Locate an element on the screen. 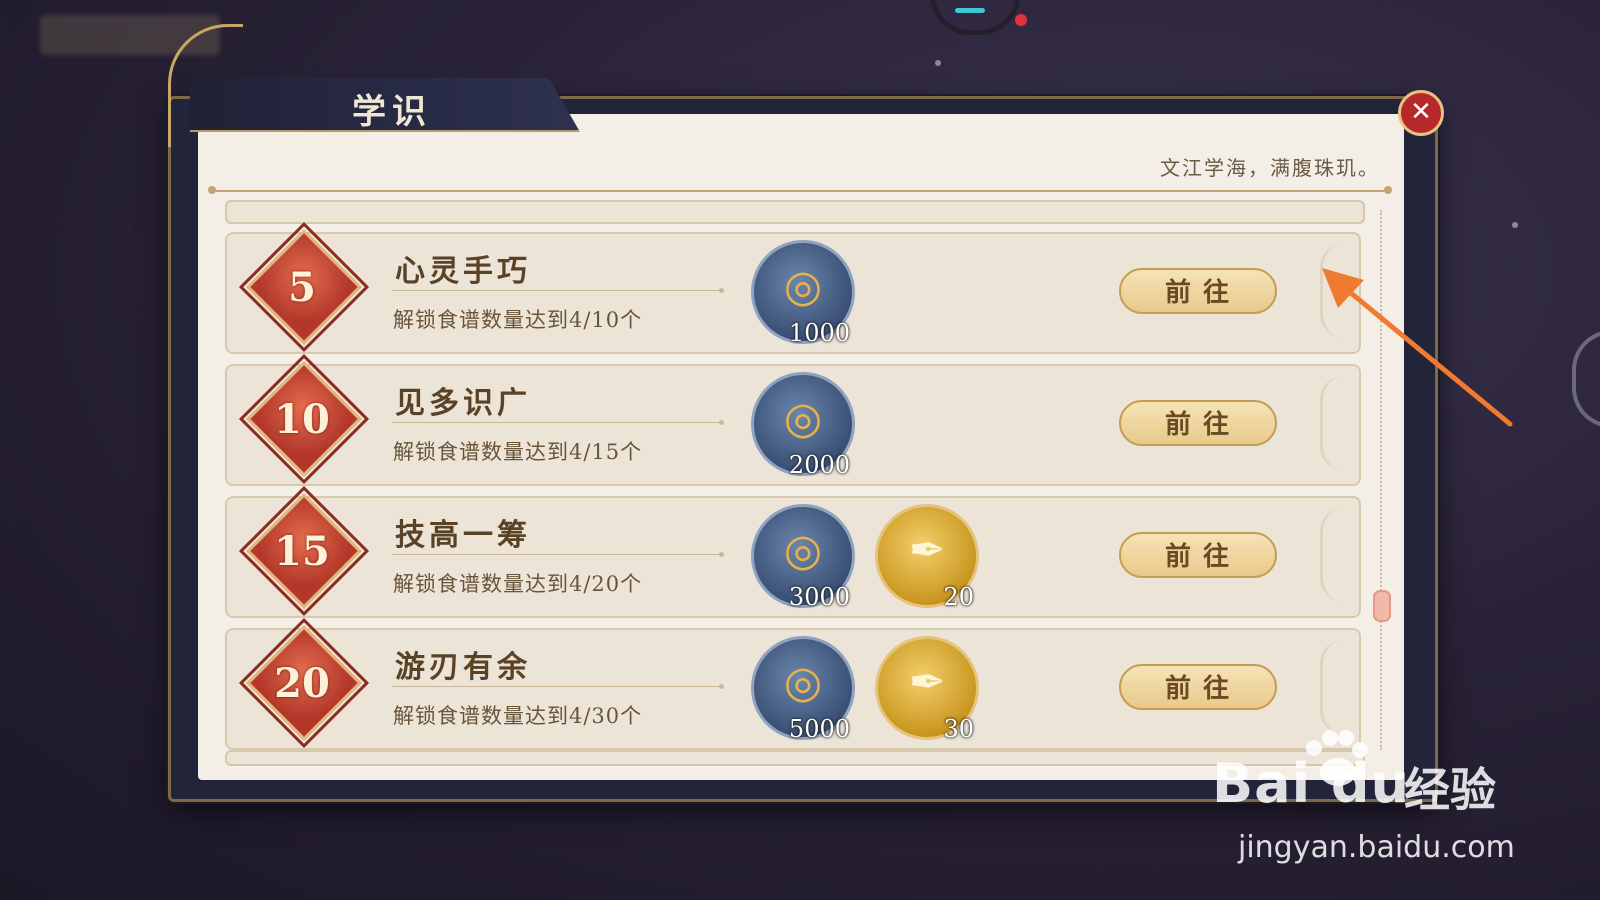  watermark-logo: Bai du is located at coordinates (1311, 783).